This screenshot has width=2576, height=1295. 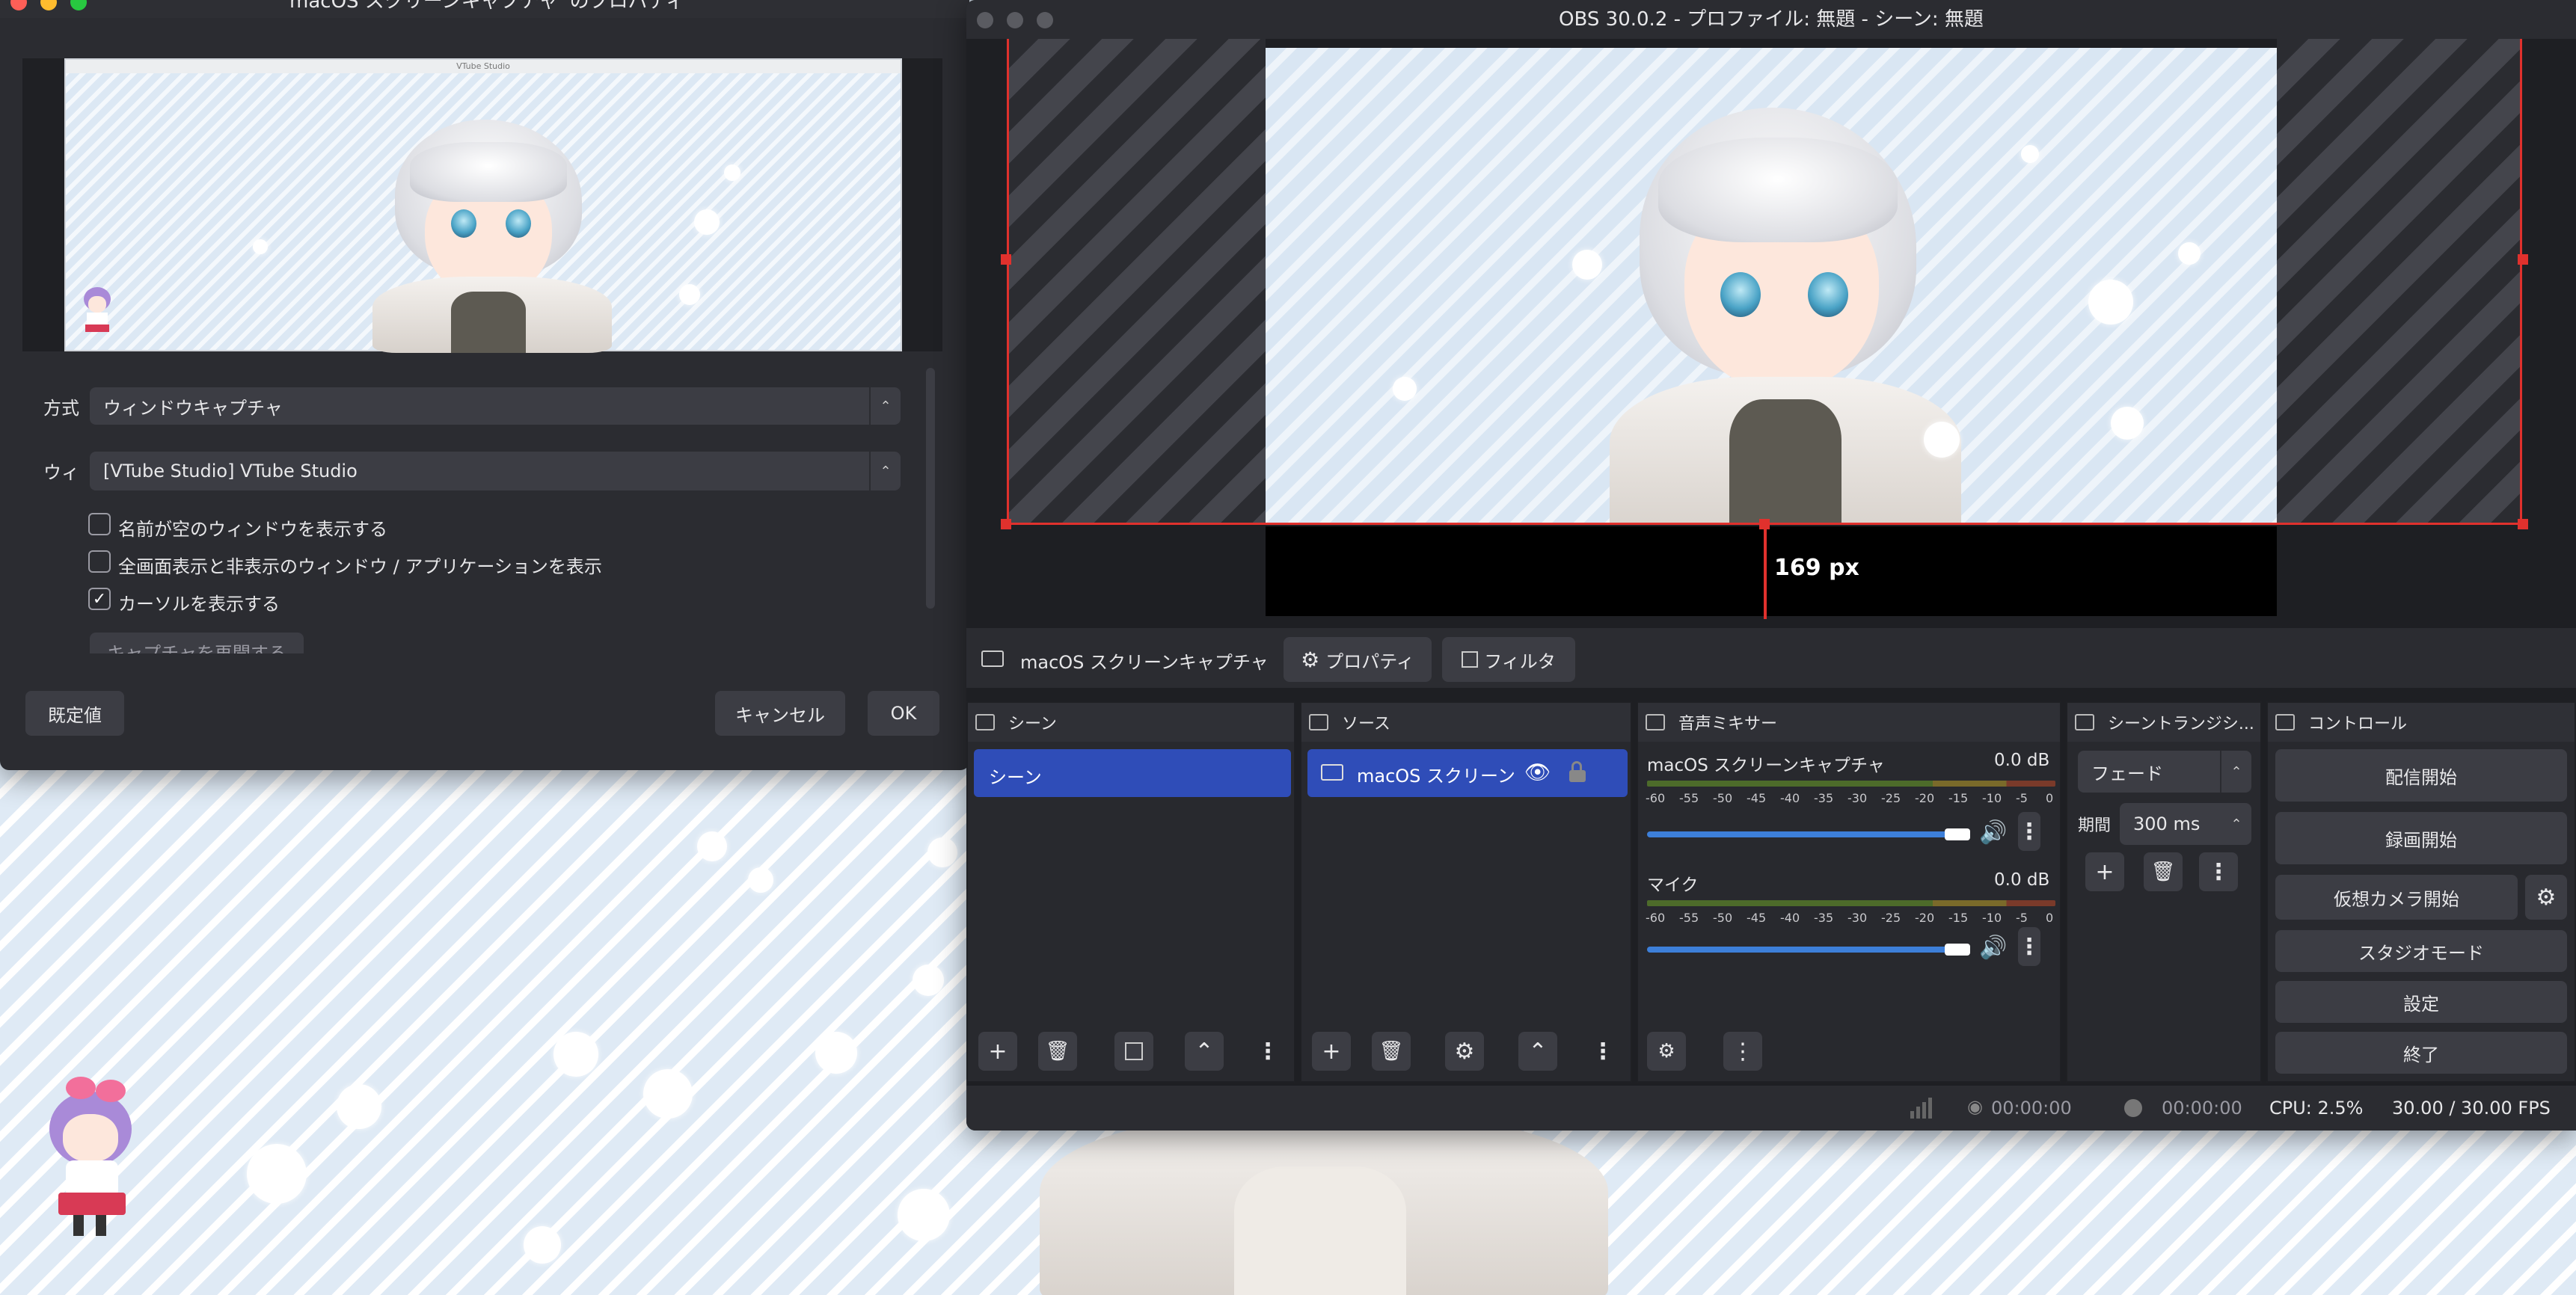 What do you see at coordinates (1728, 724) in the screenshot?
I see `mixer-dock-title: 音声ミキサー` at bounding box center [1728, 724].